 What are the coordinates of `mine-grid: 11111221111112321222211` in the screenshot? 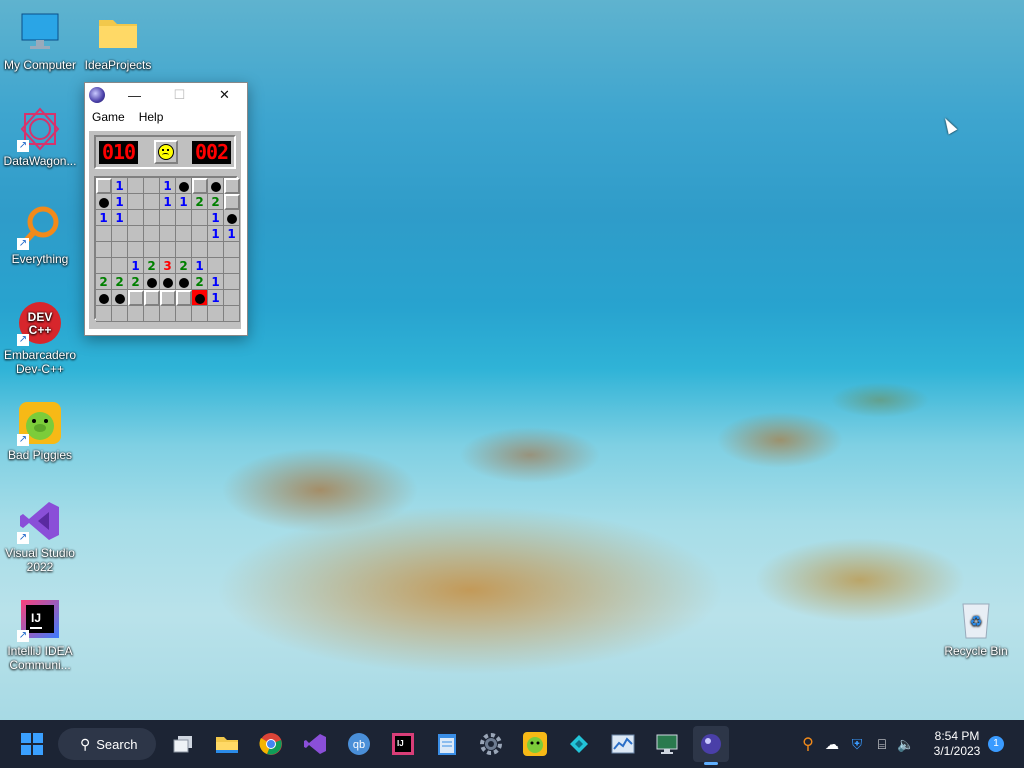 It's located at (168, 250).